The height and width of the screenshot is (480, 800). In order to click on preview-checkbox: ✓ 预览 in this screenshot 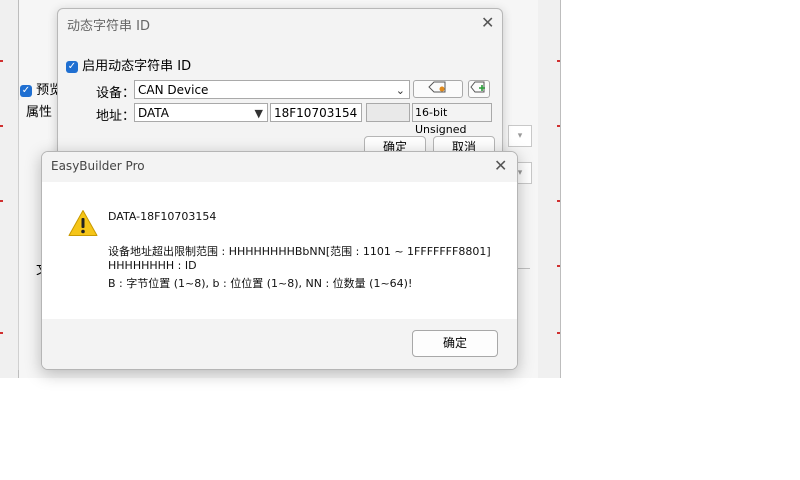, I will do `click(41, 88)`.